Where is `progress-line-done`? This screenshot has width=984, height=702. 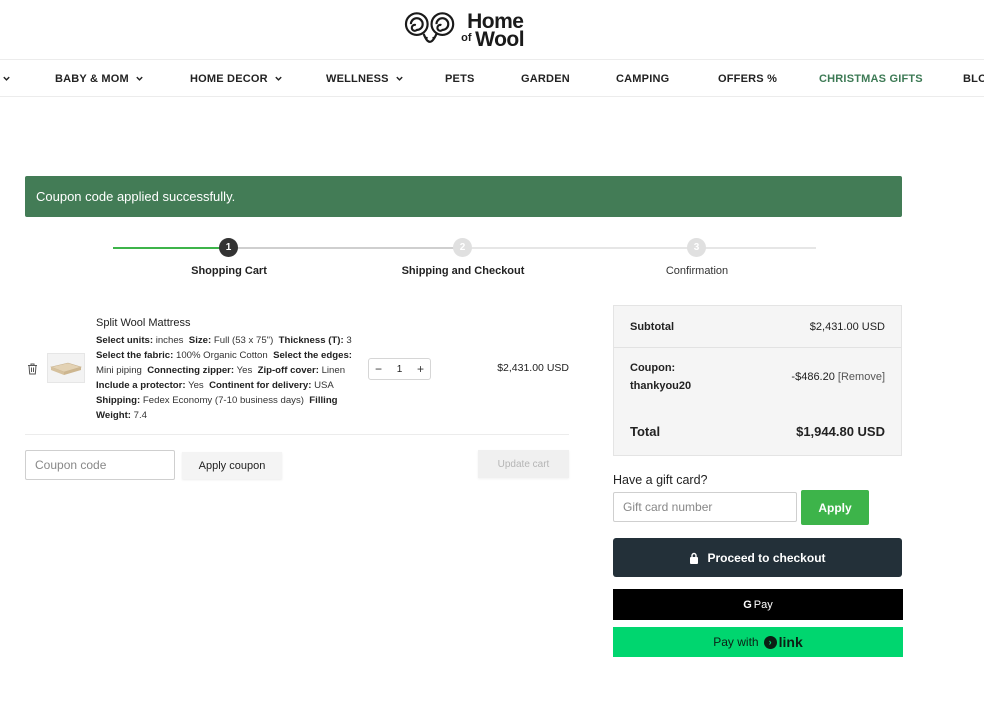
progress-line-done is located at coordinates (171, 248).